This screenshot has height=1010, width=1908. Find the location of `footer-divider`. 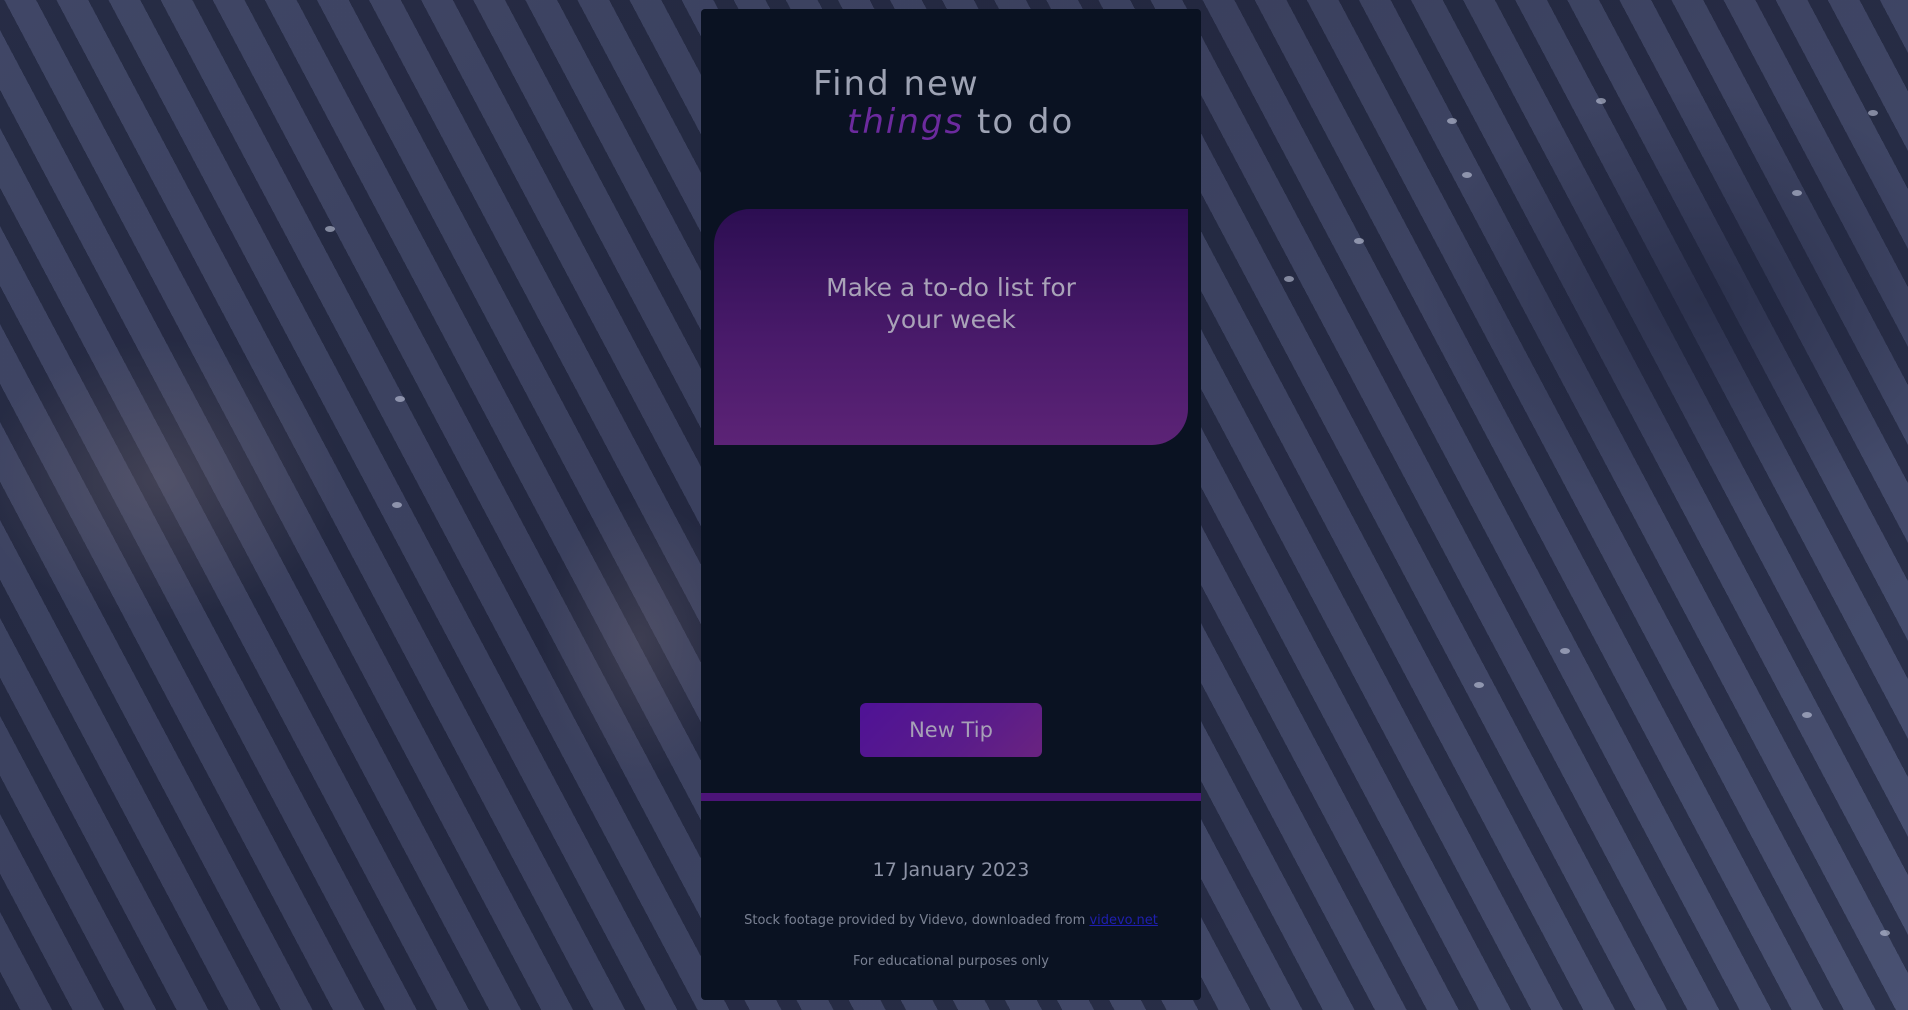

footer-divider is located at coordinates (951, 797).